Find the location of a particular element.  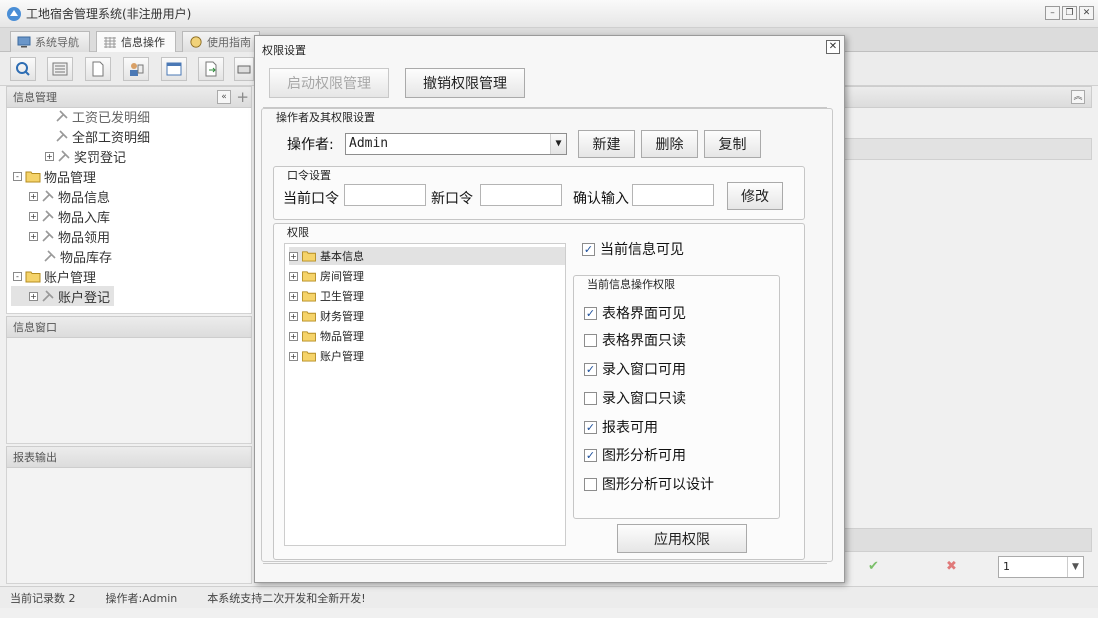

chevron-down-icon: ▼ is located at coordinates (558, 144).